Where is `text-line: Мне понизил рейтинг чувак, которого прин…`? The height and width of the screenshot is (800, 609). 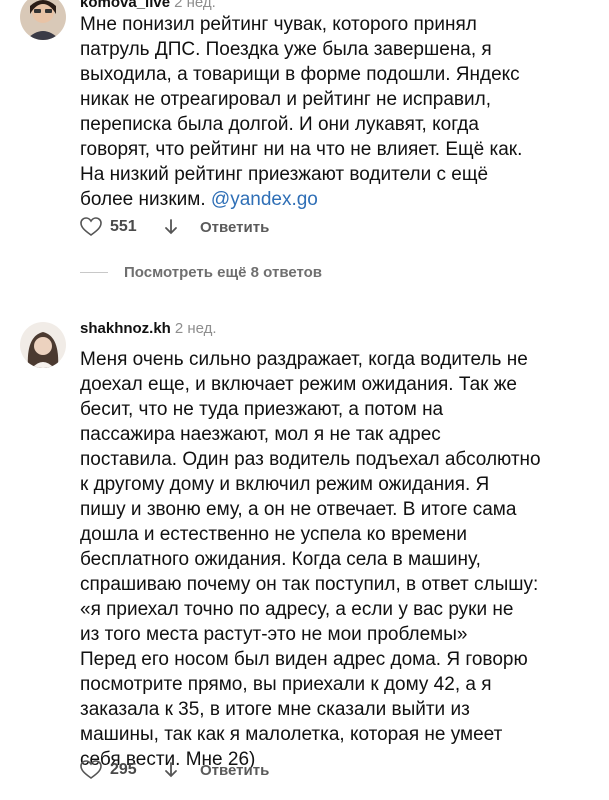
text-line: Мне понизил рейтинг чувак, которого прин… is located at coordinates (278, 24).